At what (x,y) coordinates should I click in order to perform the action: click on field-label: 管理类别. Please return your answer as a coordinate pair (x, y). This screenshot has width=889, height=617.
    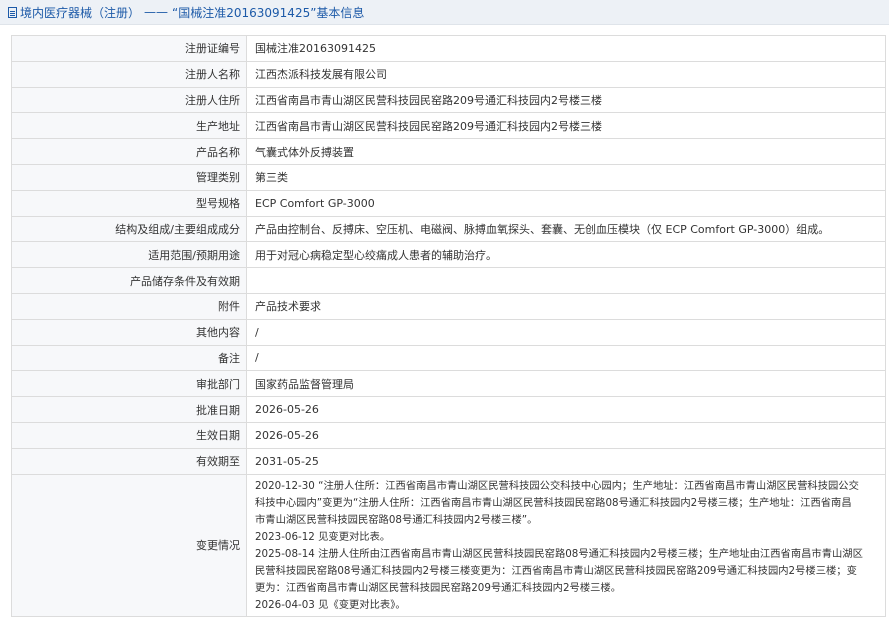
    Looking at the image, I should click on (129, 177).